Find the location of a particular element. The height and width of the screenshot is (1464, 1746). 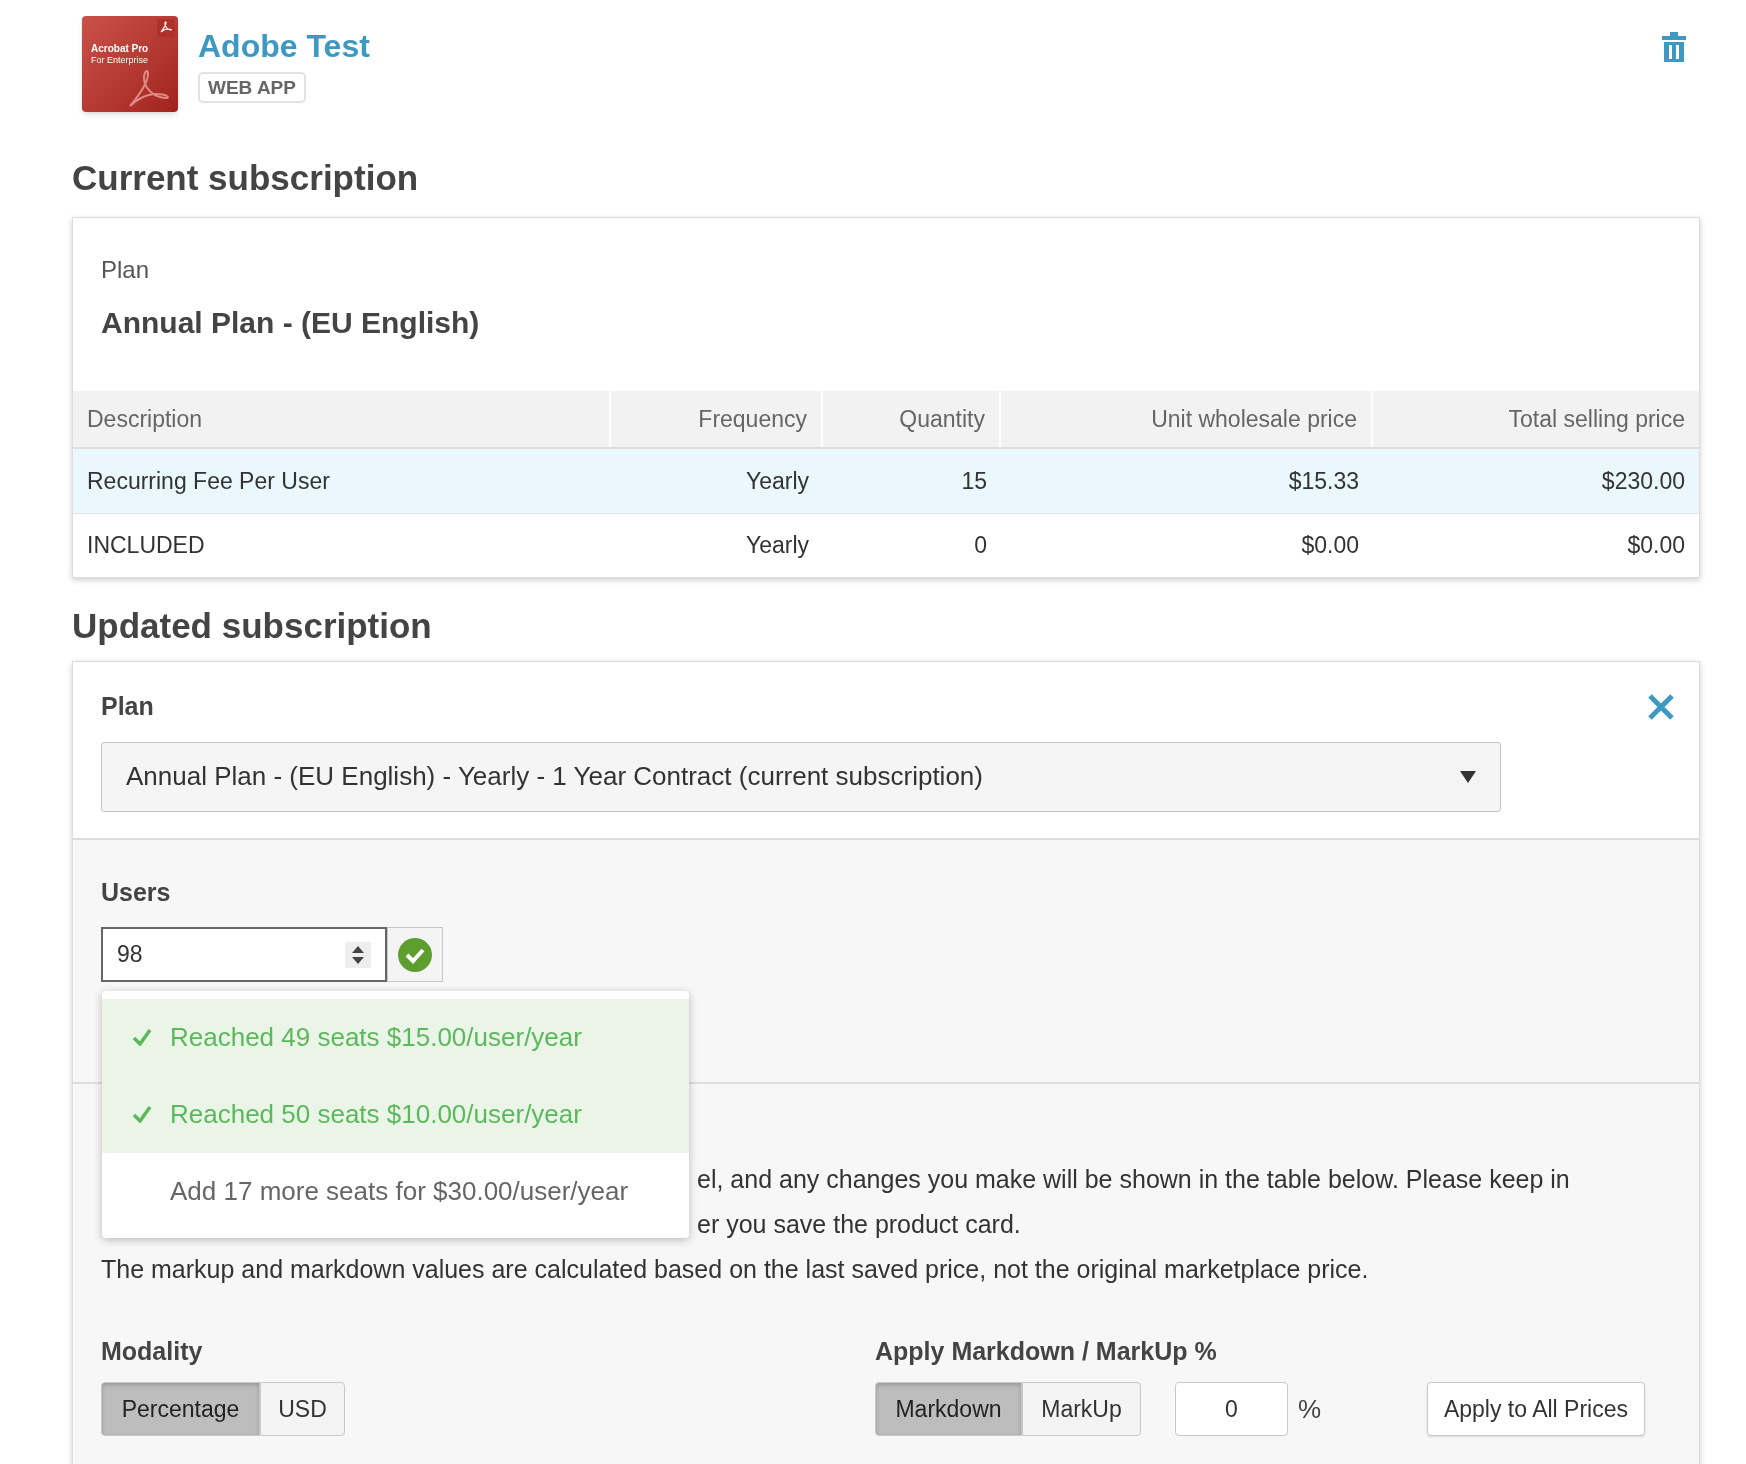

note-text: The markup and markdown values are calculated based on the last saved price, not the original marketplace price. is located at coordinates (735, 1270).